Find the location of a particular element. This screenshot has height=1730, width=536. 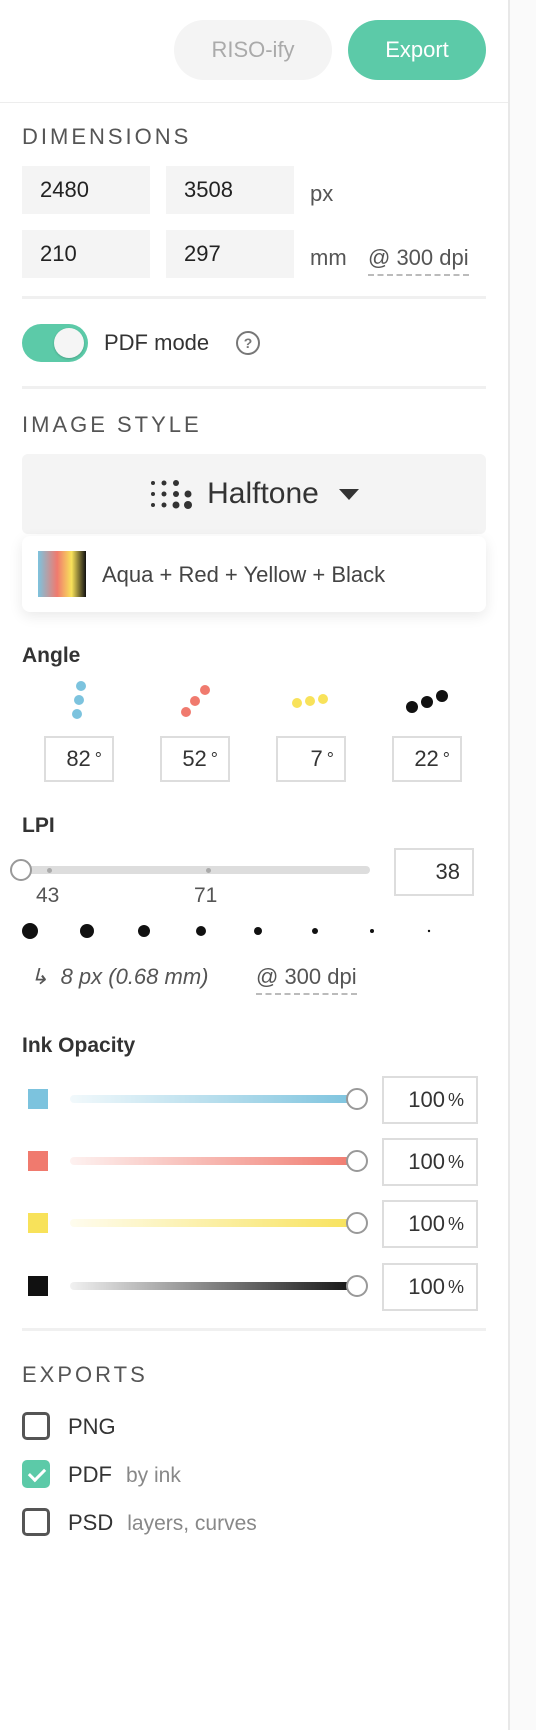

pdf-export-label: PDF by ink is located at coordinates (124, 1475).